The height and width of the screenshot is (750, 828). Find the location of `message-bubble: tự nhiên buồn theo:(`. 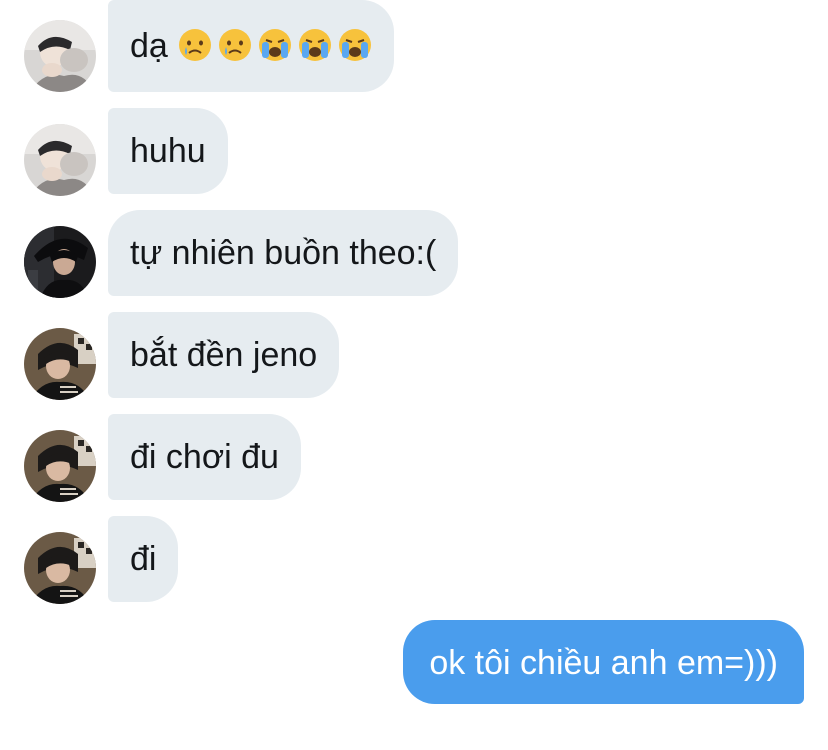

message-bubble: tự nhiên buồn theo:( is located at coordinates (283, 253).